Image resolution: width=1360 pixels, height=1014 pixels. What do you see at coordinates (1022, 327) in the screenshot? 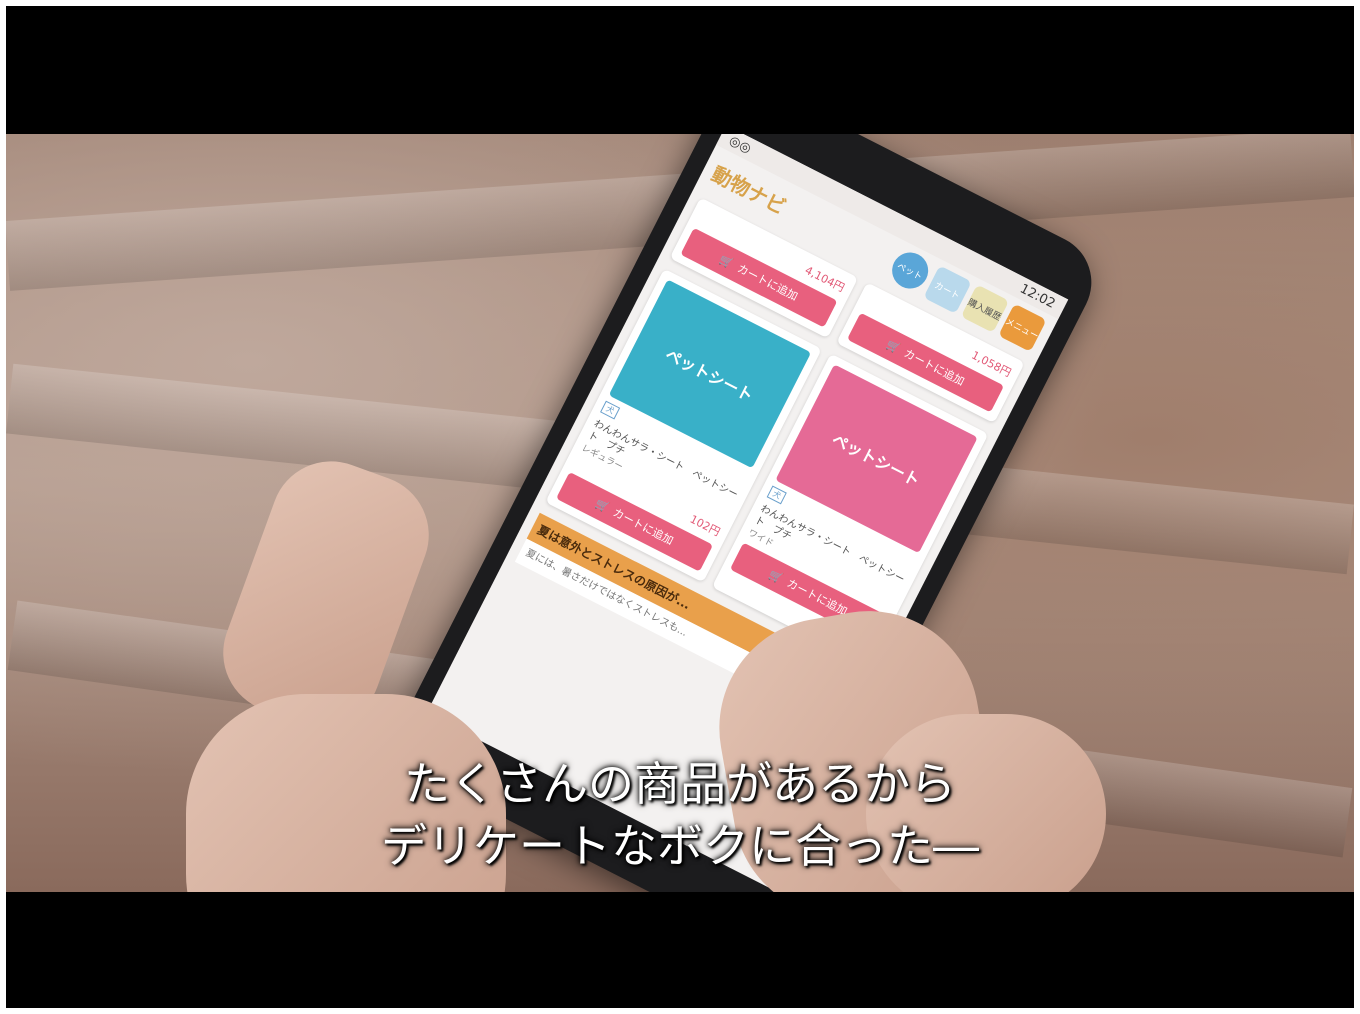
I see `nav-menu-button: メニュー` at bounding box center [1022, 327].